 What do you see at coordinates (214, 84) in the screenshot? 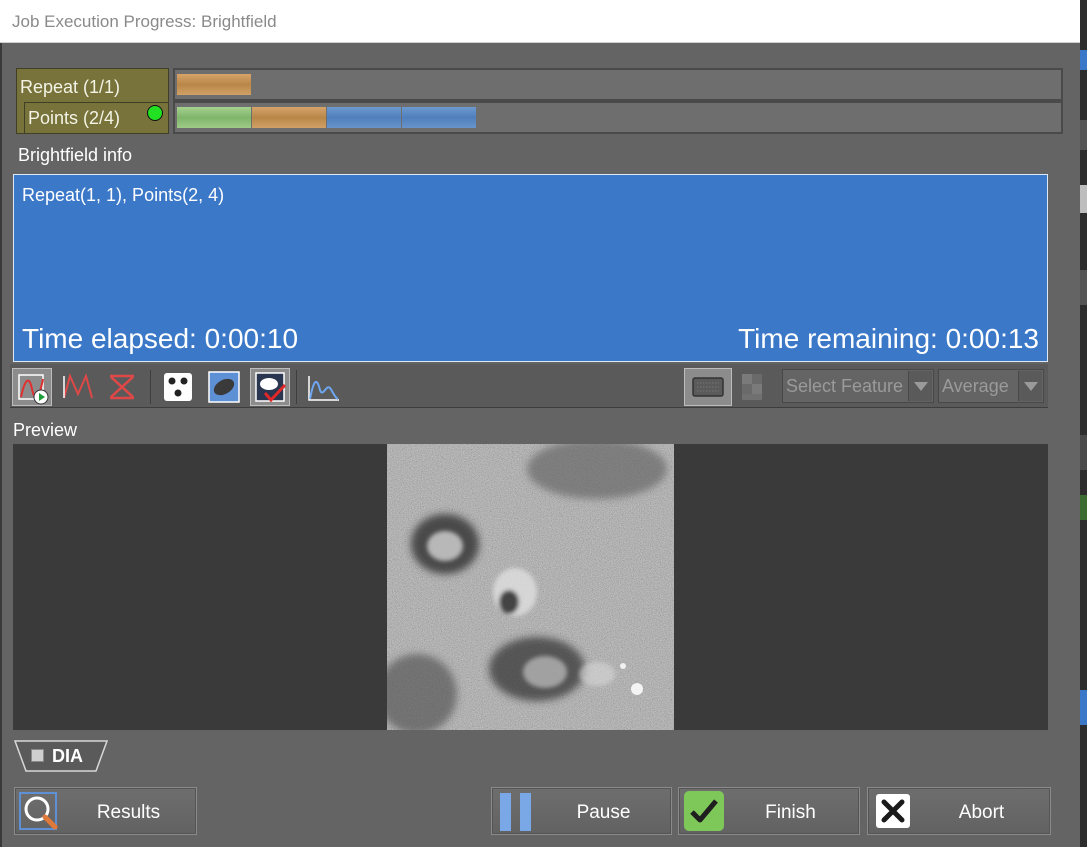
I see `repeat-segment` at bounding box center [214, 84].